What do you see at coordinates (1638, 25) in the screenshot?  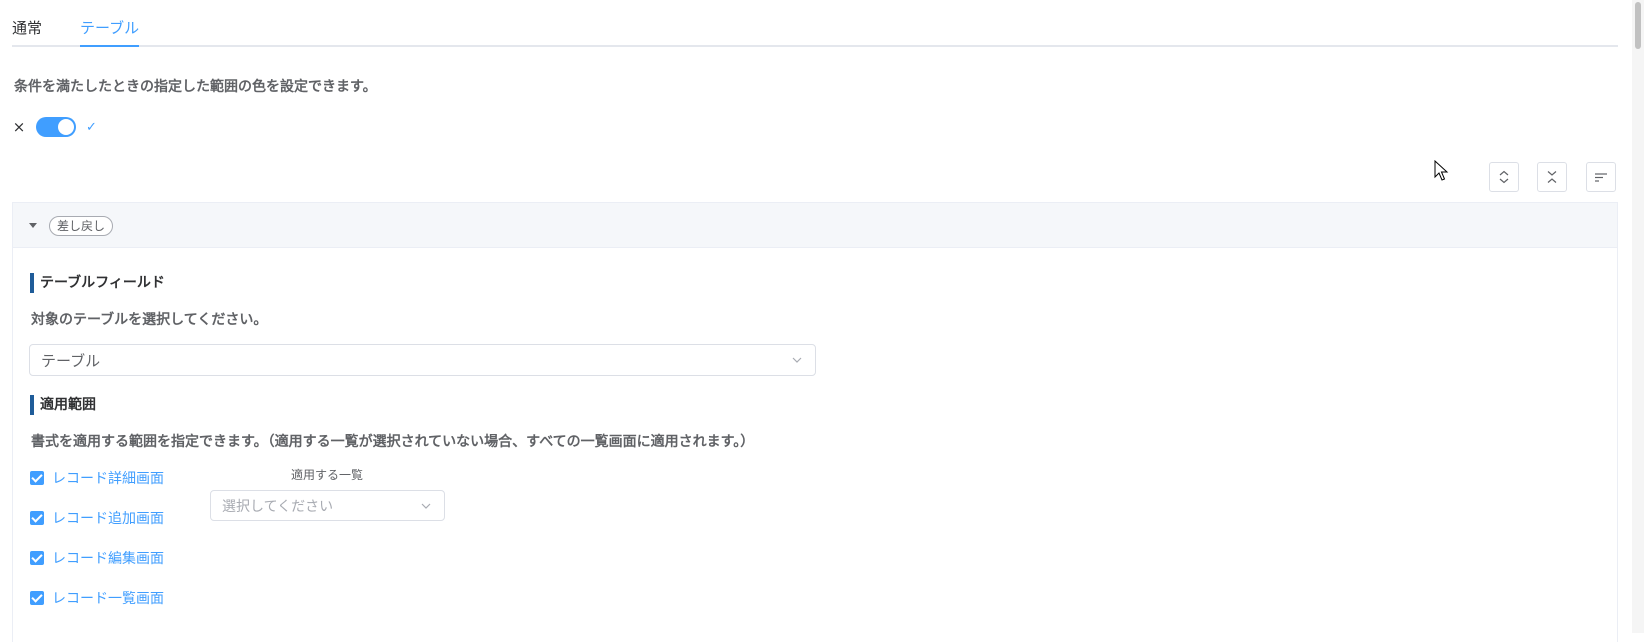 I see `scrollbar-thumb` at bounding box center [1638, 25].